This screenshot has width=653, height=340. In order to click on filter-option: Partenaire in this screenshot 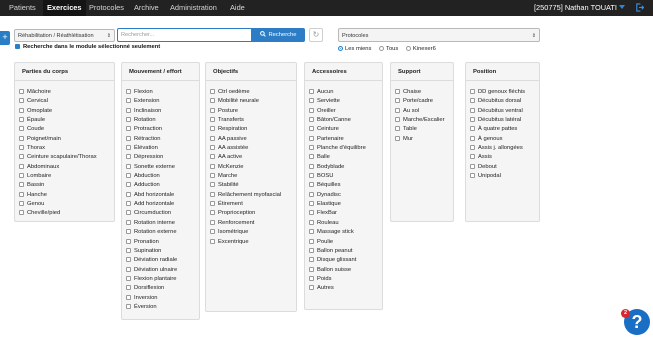, I will do `click(345, 139)`.